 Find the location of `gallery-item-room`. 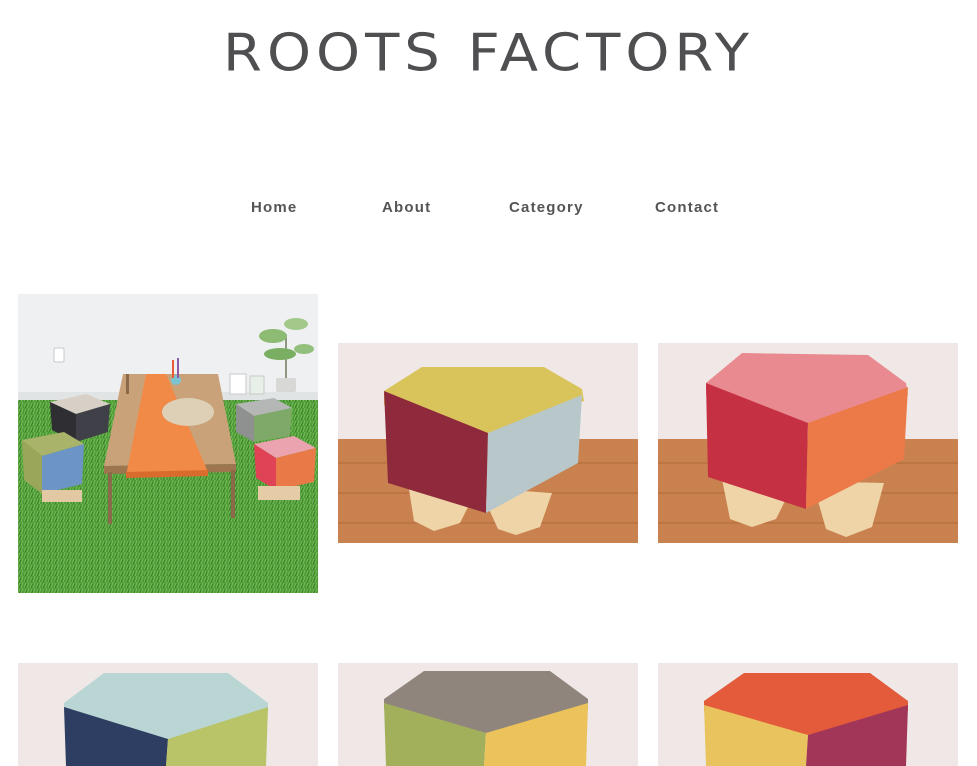

gallery-item-room is located at coordinates (168, 443).